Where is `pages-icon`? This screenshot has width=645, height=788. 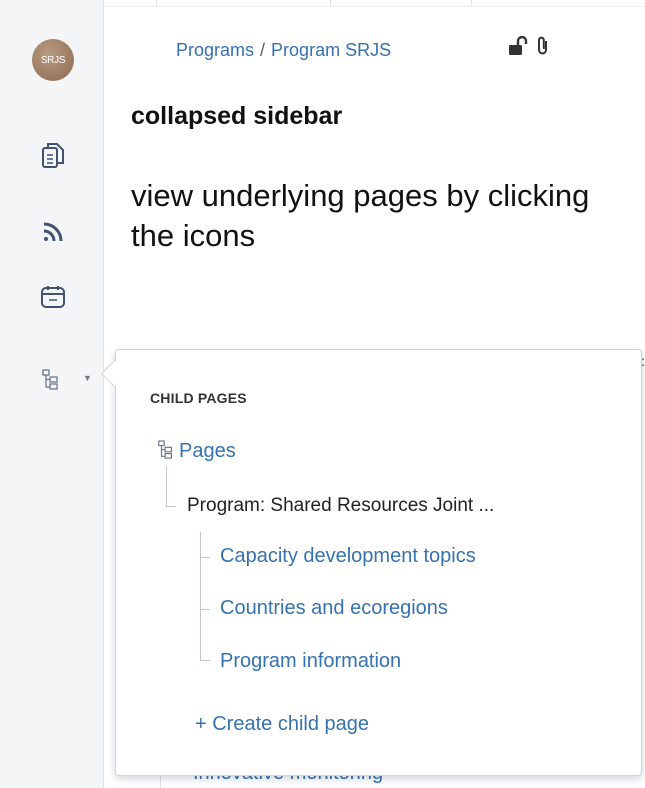 pages-icon is located at coordinates (53, 155).